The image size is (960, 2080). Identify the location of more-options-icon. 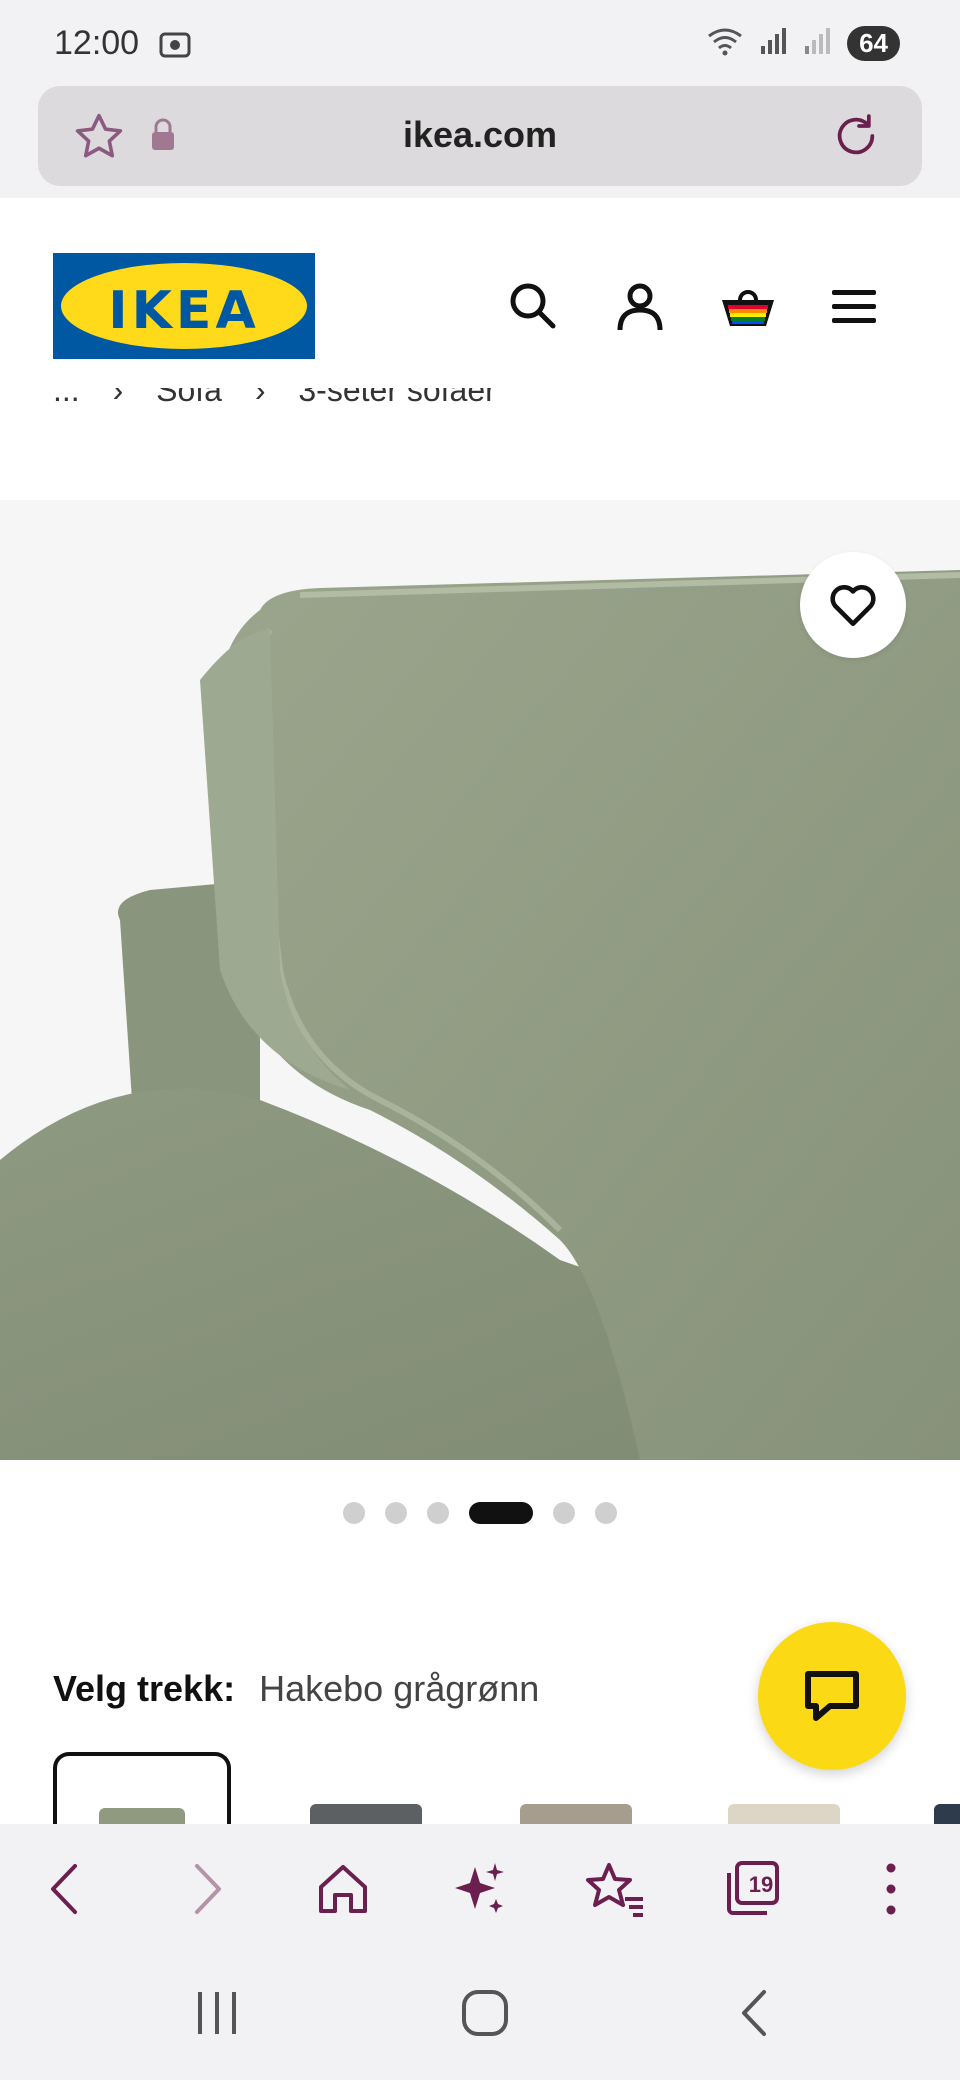
(891, 1889).